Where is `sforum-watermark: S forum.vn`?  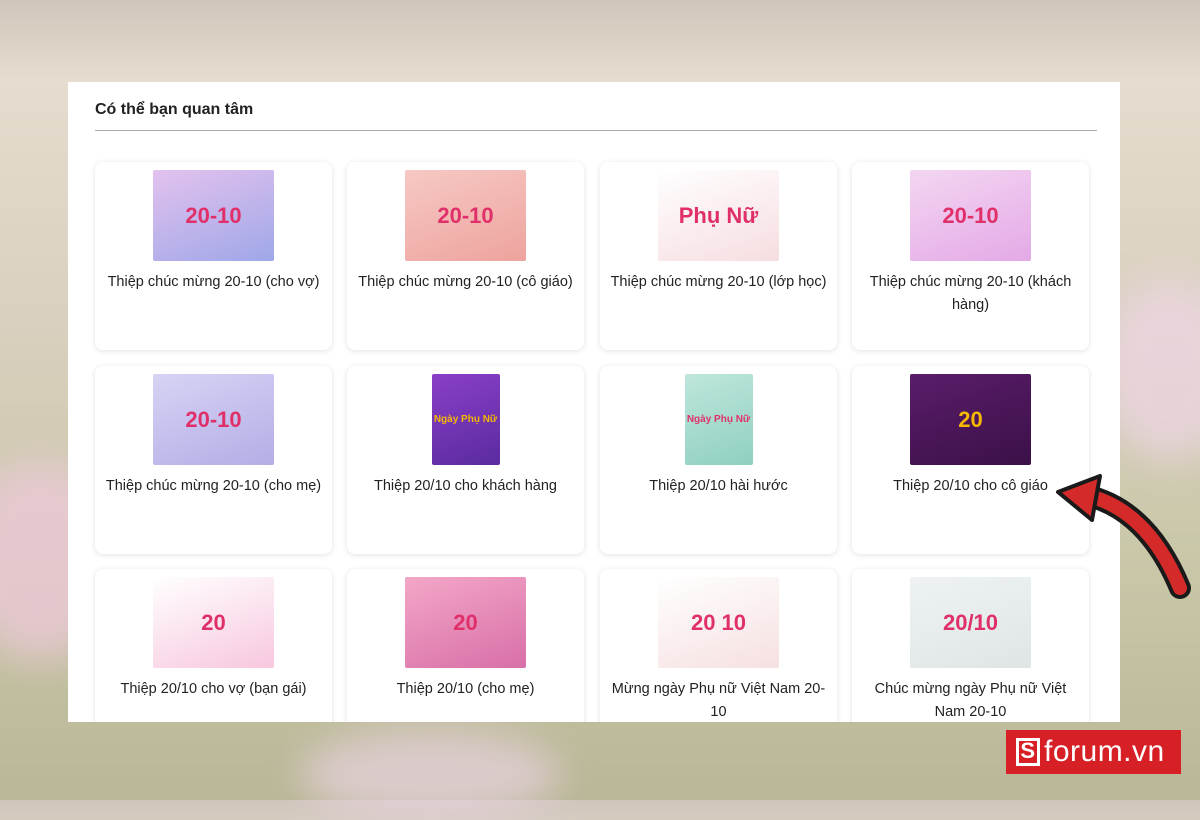
sforum-watermark: S forum.vn is located at coordinates (1093, 752).